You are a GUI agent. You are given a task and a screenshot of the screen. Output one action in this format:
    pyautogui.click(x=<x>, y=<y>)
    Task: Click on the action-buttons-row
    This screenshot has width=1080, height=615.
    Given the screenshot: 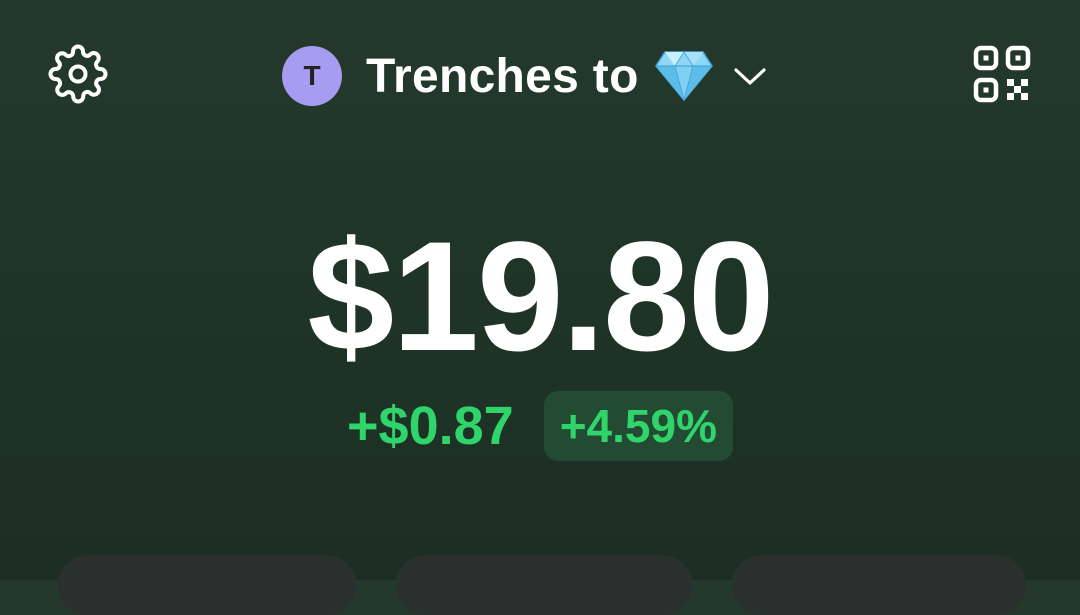 What is the action you would take?
    pyautogui.click(x=540, y=585)
    